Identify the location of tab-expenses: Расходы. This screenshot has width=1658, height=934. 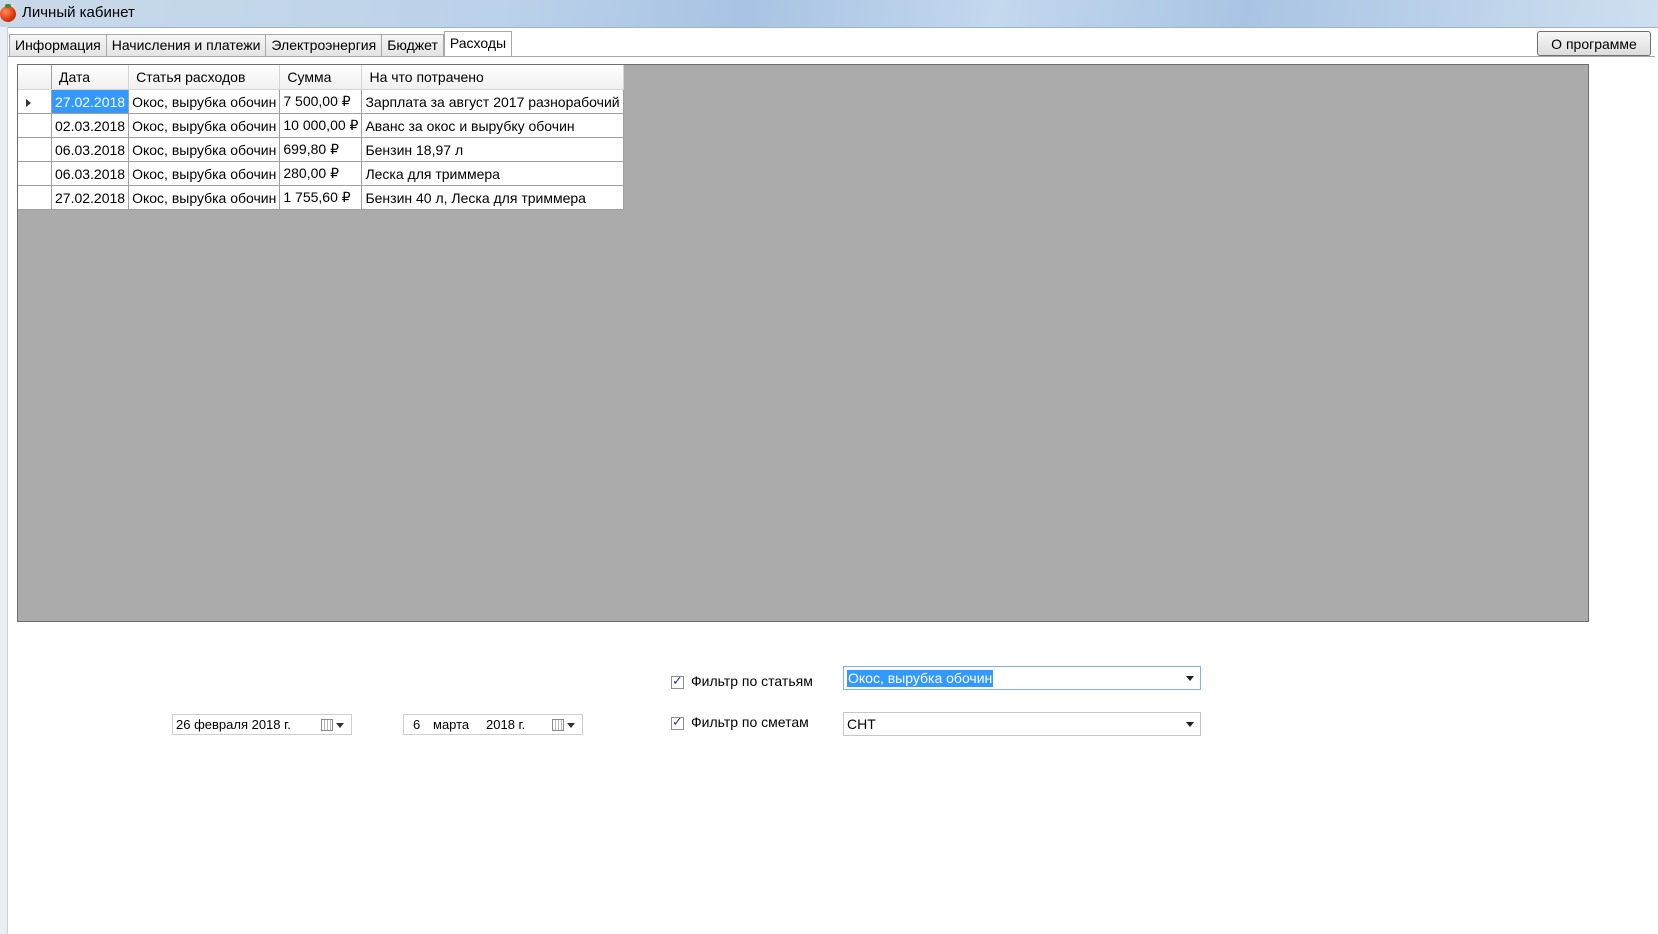
(478, 43).